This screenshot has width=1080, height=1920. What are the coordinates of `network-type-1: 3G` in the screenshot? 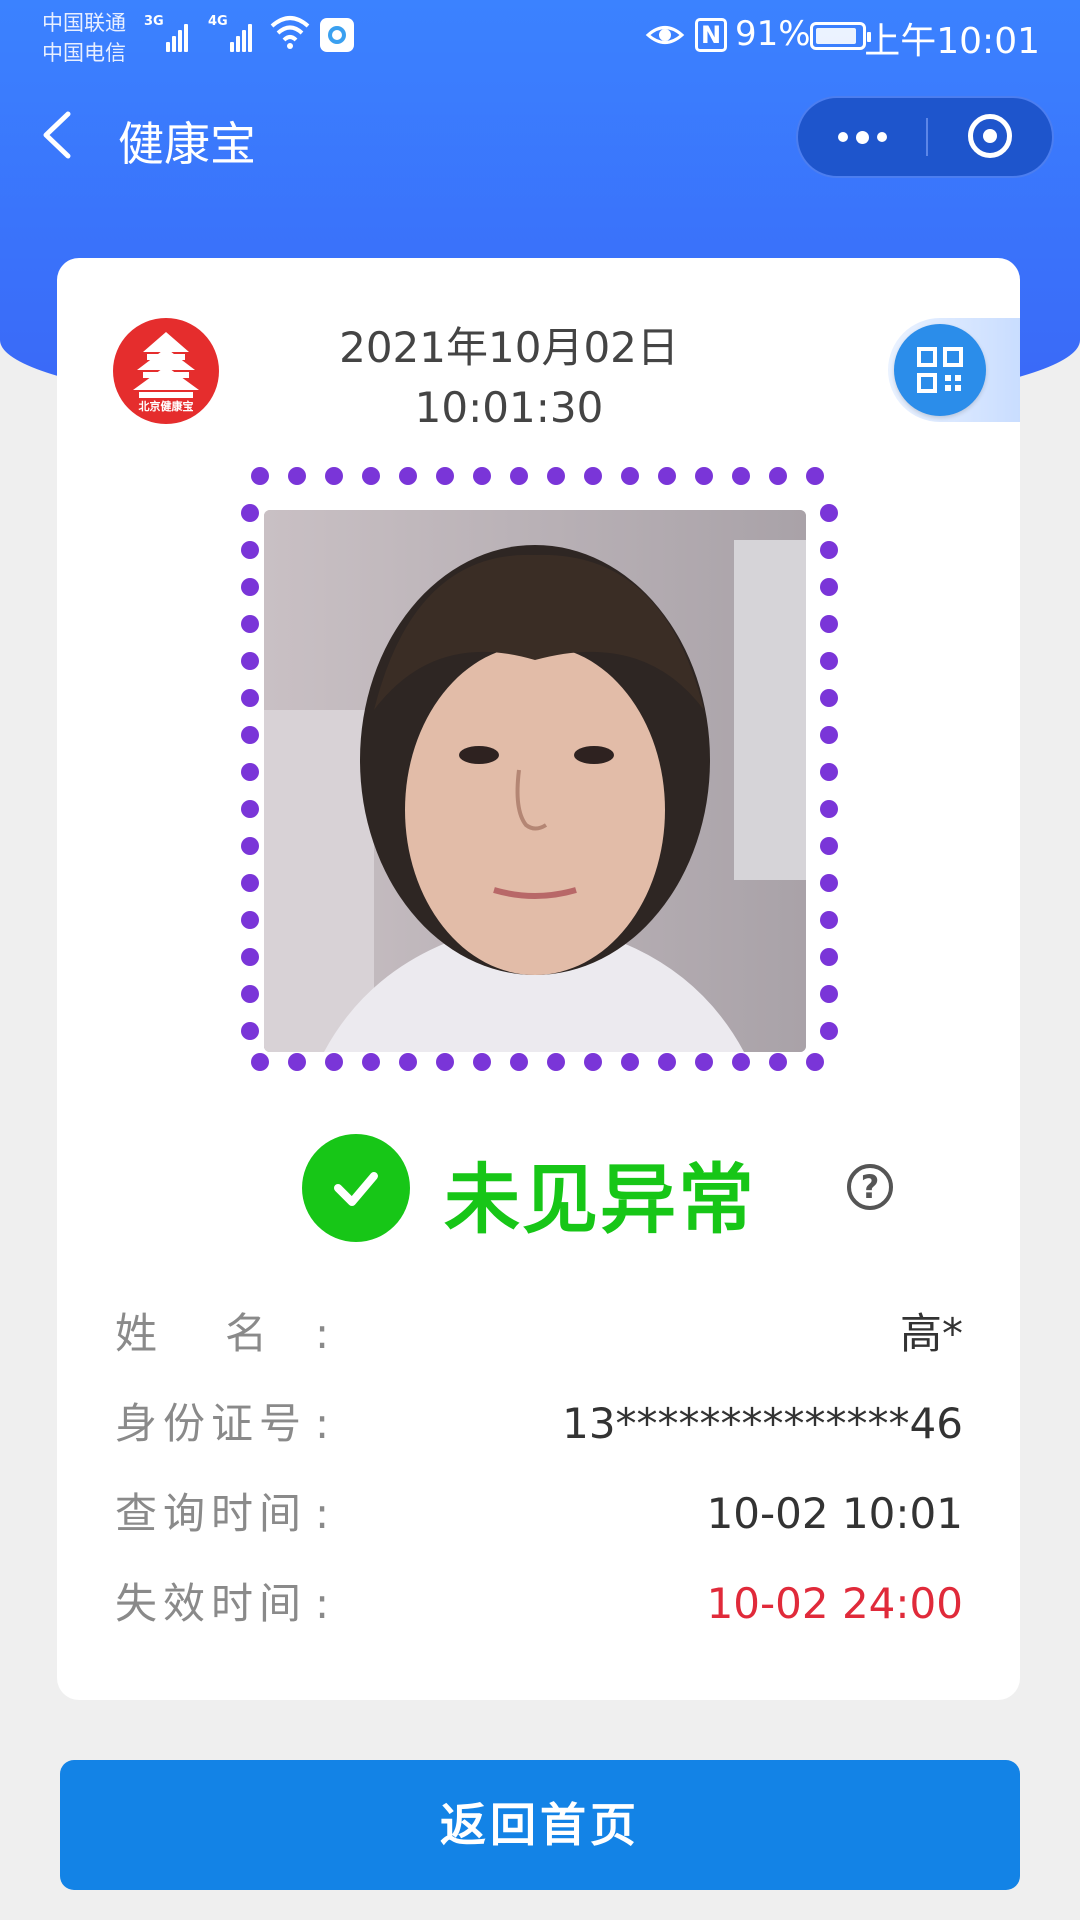 It's located at (154, 21).